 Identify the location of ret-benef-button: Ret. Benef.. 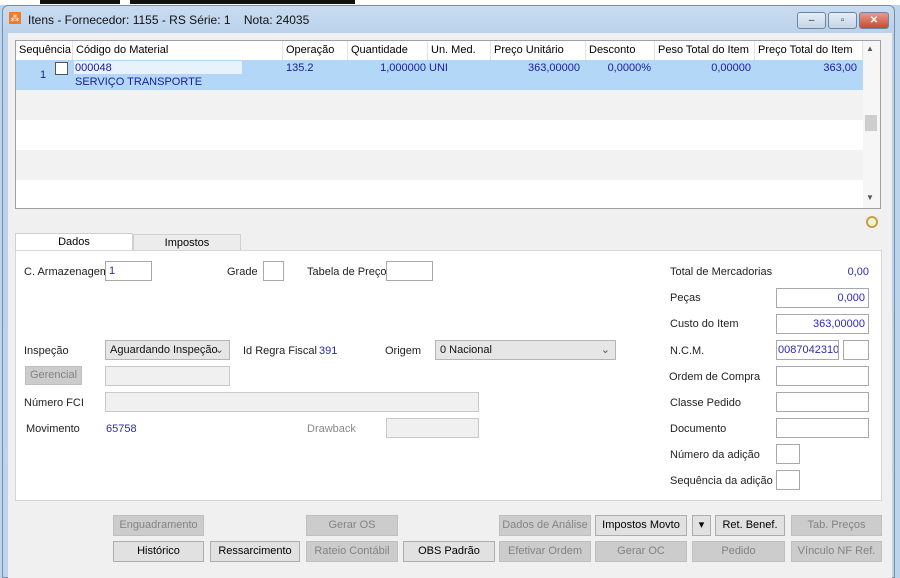
(750, 525).